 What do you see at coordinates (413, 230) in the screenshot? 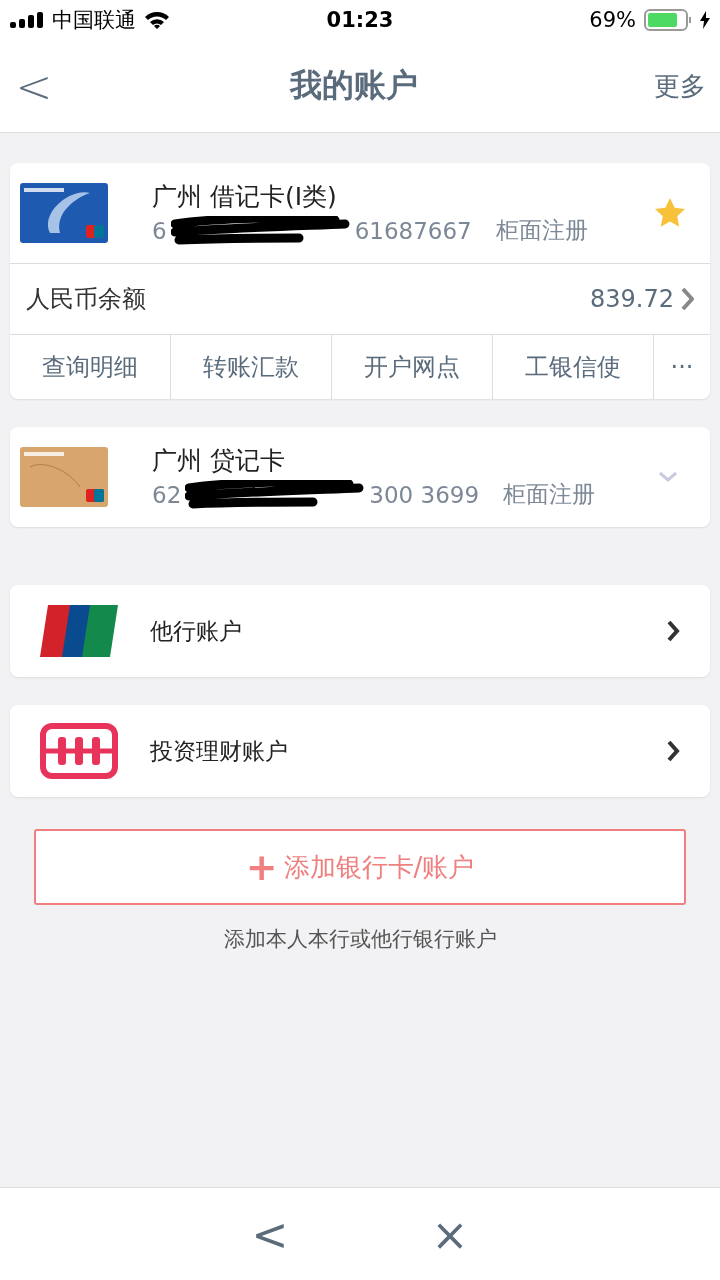
I see `card-number: 61687667` at bounding box center [413, 230].